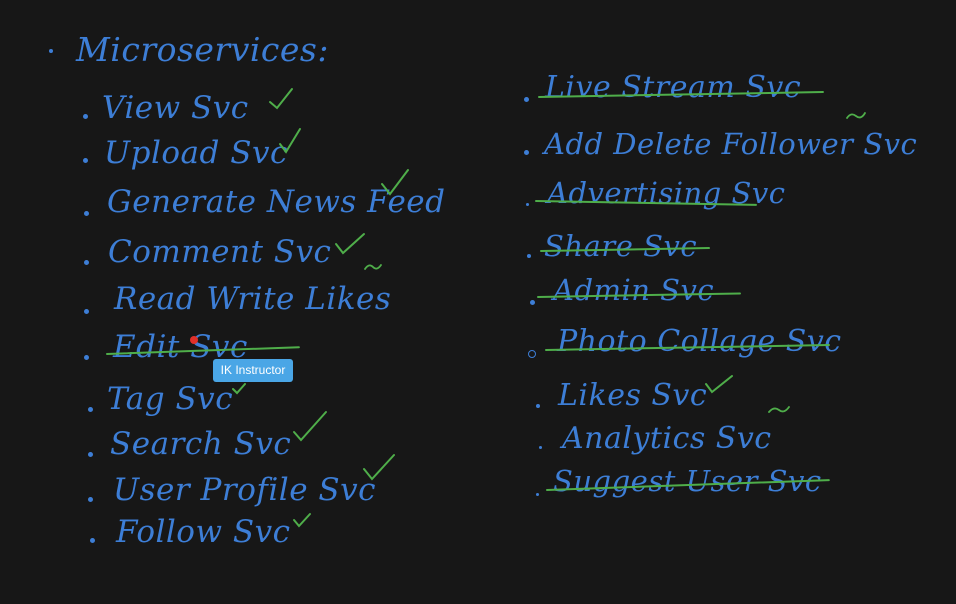 Image resolution: width=956 pixels, height=604 pixels. Describe the element at coordinates (51, 51) in the screenshot. I see `title-bullet` at that location.